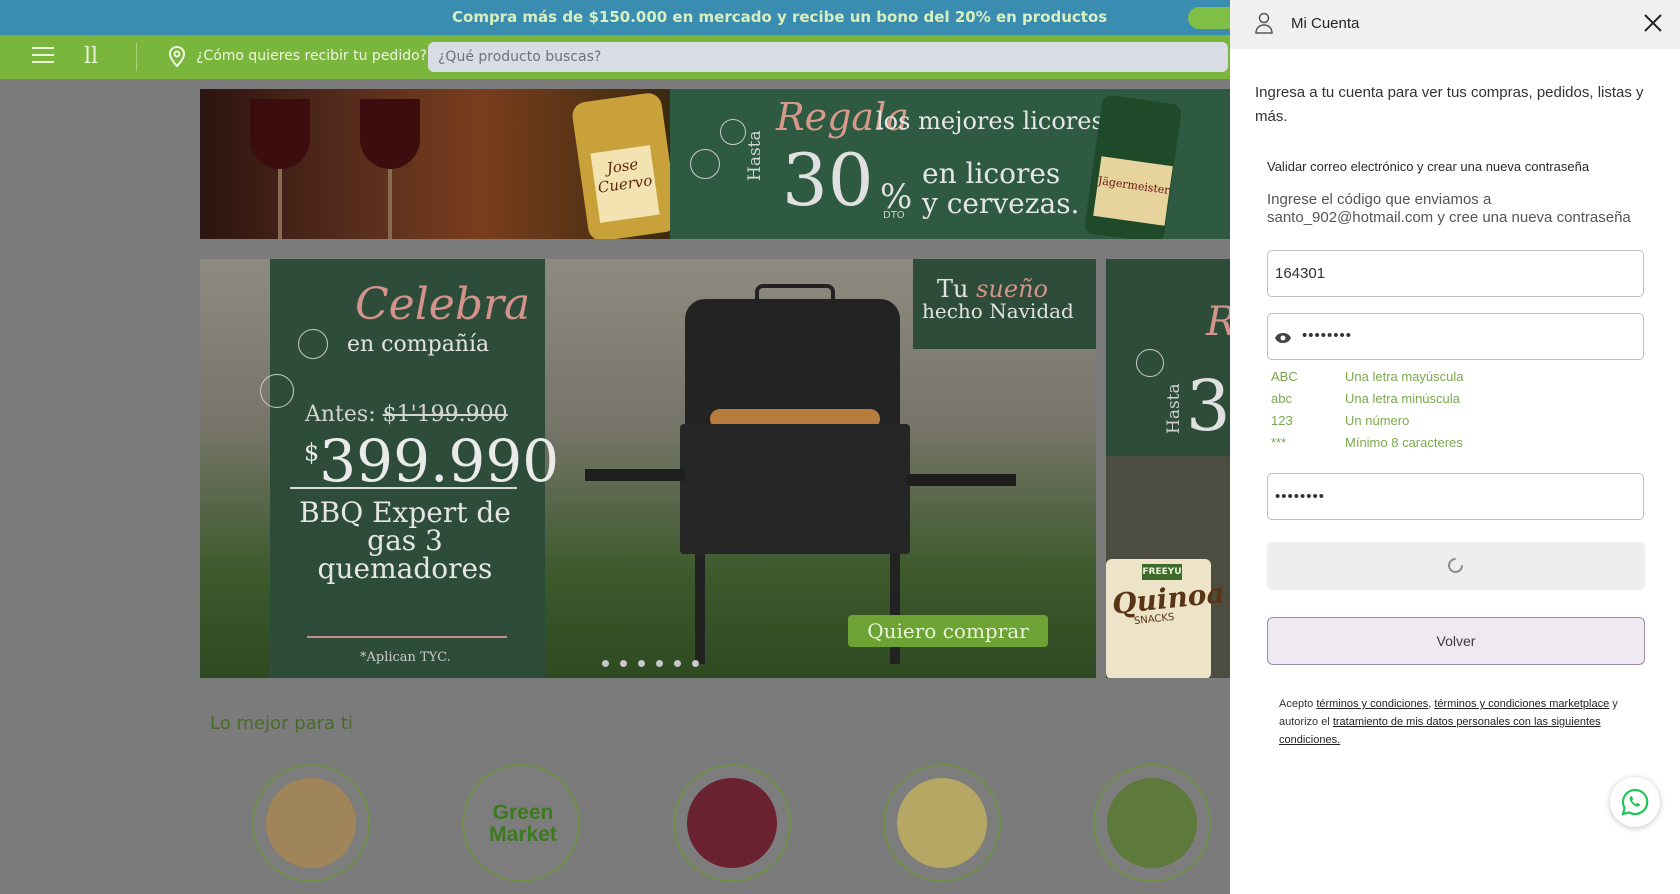 The height and width of the screenshot is (894, 1680). I want to click on hamburger-menu-icon, so click(43, 57).